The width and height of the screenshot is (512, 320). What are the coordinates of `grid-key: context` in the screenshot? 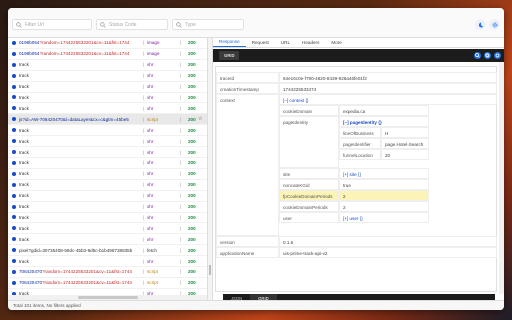 It's located at (247, 165).